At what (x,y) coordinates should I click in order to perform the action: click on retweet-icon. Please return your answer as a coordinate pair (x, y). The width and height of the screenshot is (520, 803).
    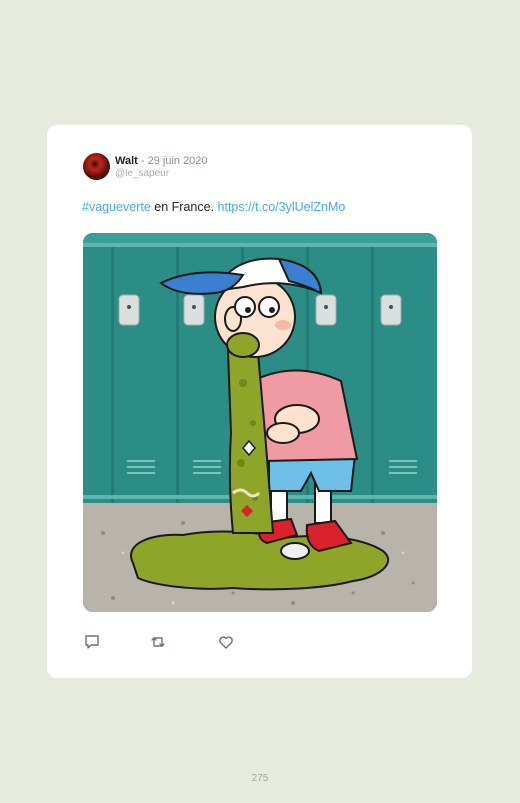
    Looking at the image, I should click on (158, 642).